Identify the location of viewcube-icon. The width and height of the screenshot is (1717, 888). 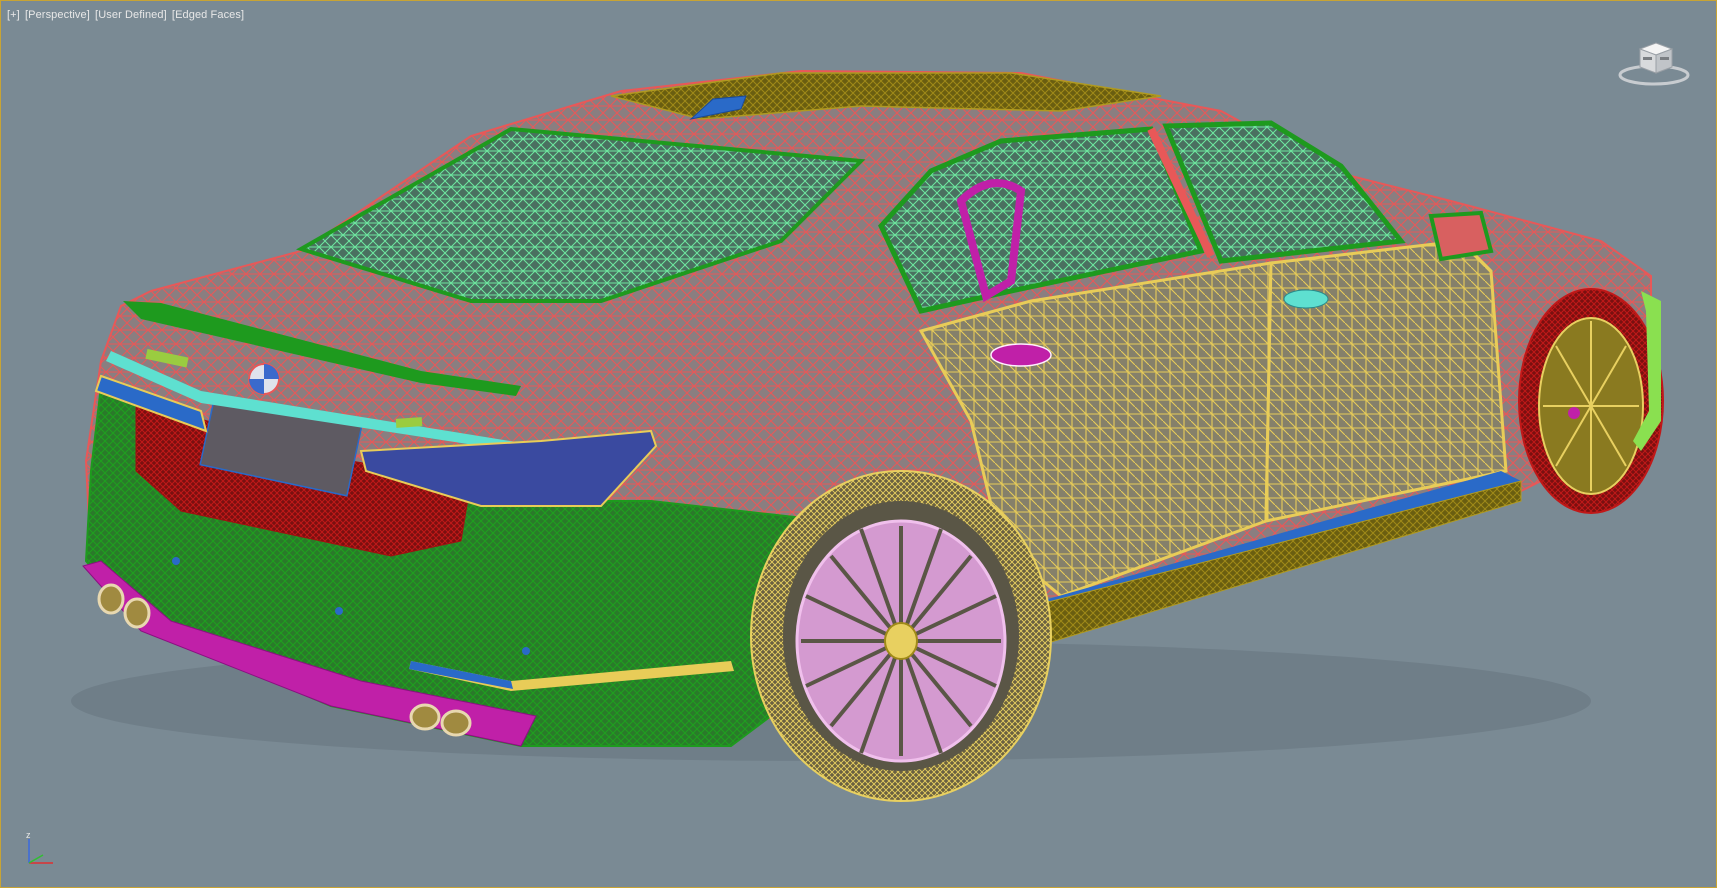
(1655, 64).